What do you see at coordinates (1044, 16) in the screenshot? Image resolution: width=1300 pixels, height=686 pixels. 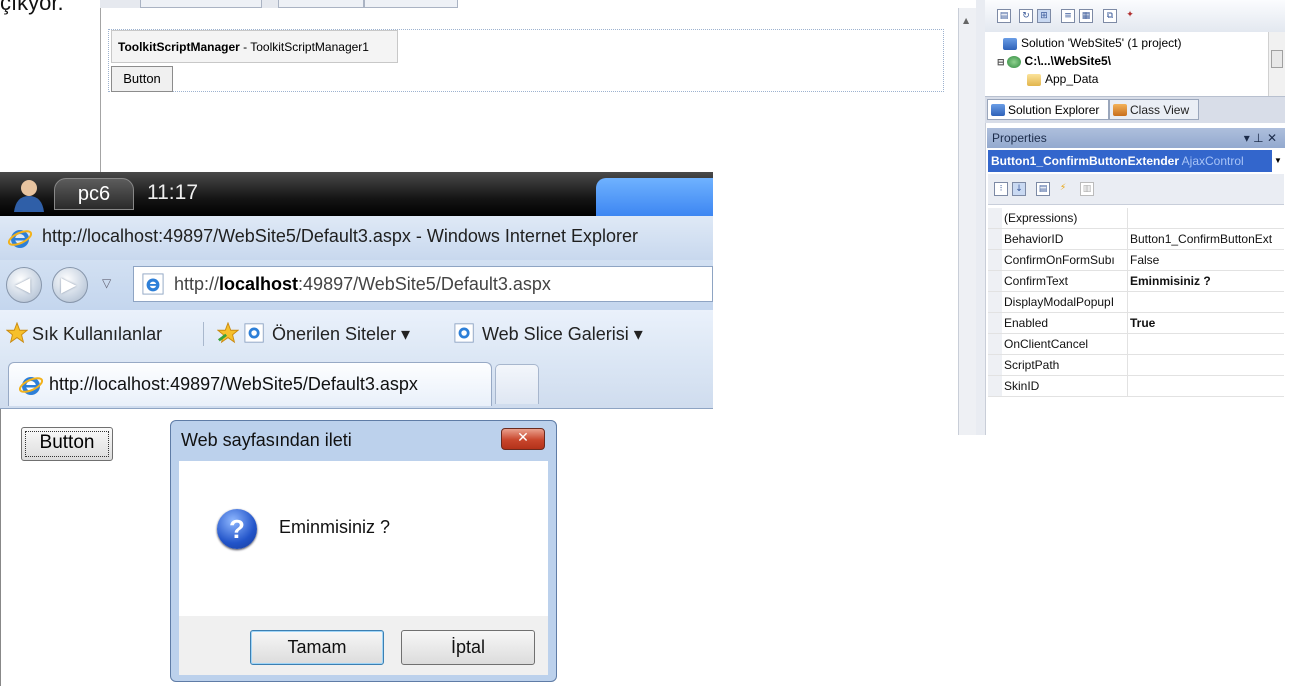 I see `nest-files-icon: ⊞` at bounding box center [1044, 16].